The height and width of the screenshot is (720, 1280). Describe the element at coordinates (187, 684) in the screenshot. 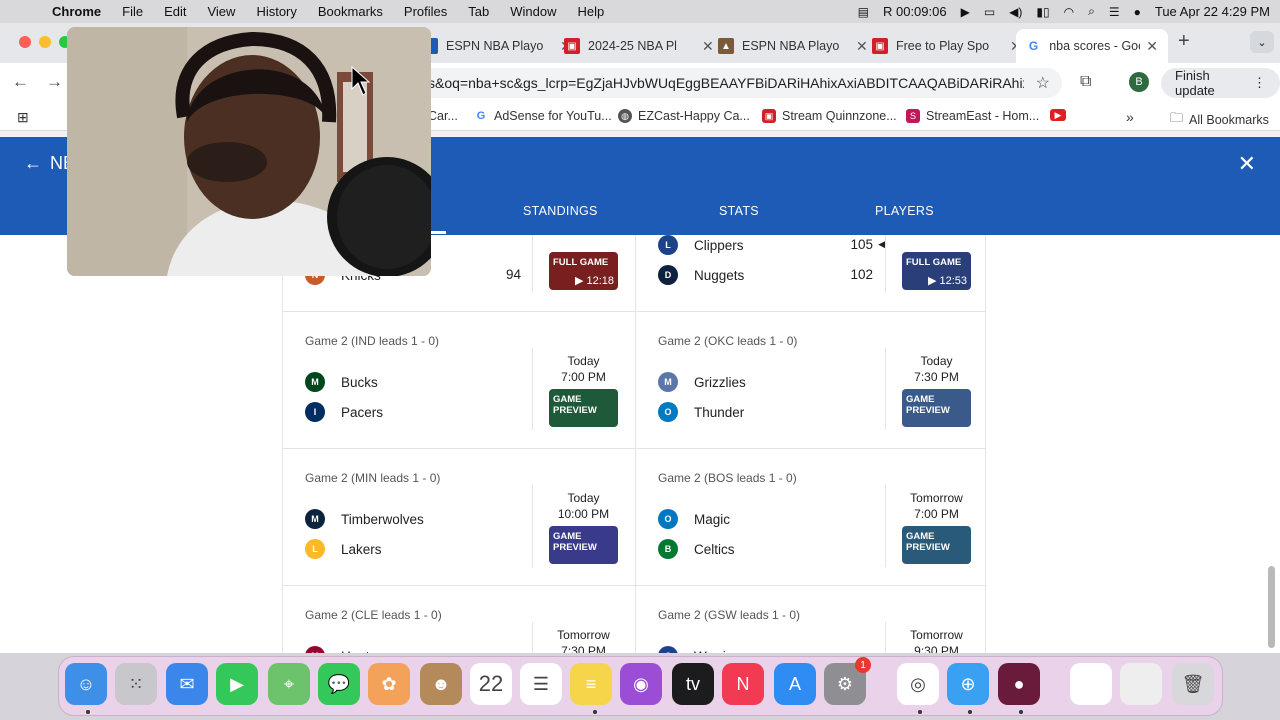

I see `mail-icon: ✉` at that location.